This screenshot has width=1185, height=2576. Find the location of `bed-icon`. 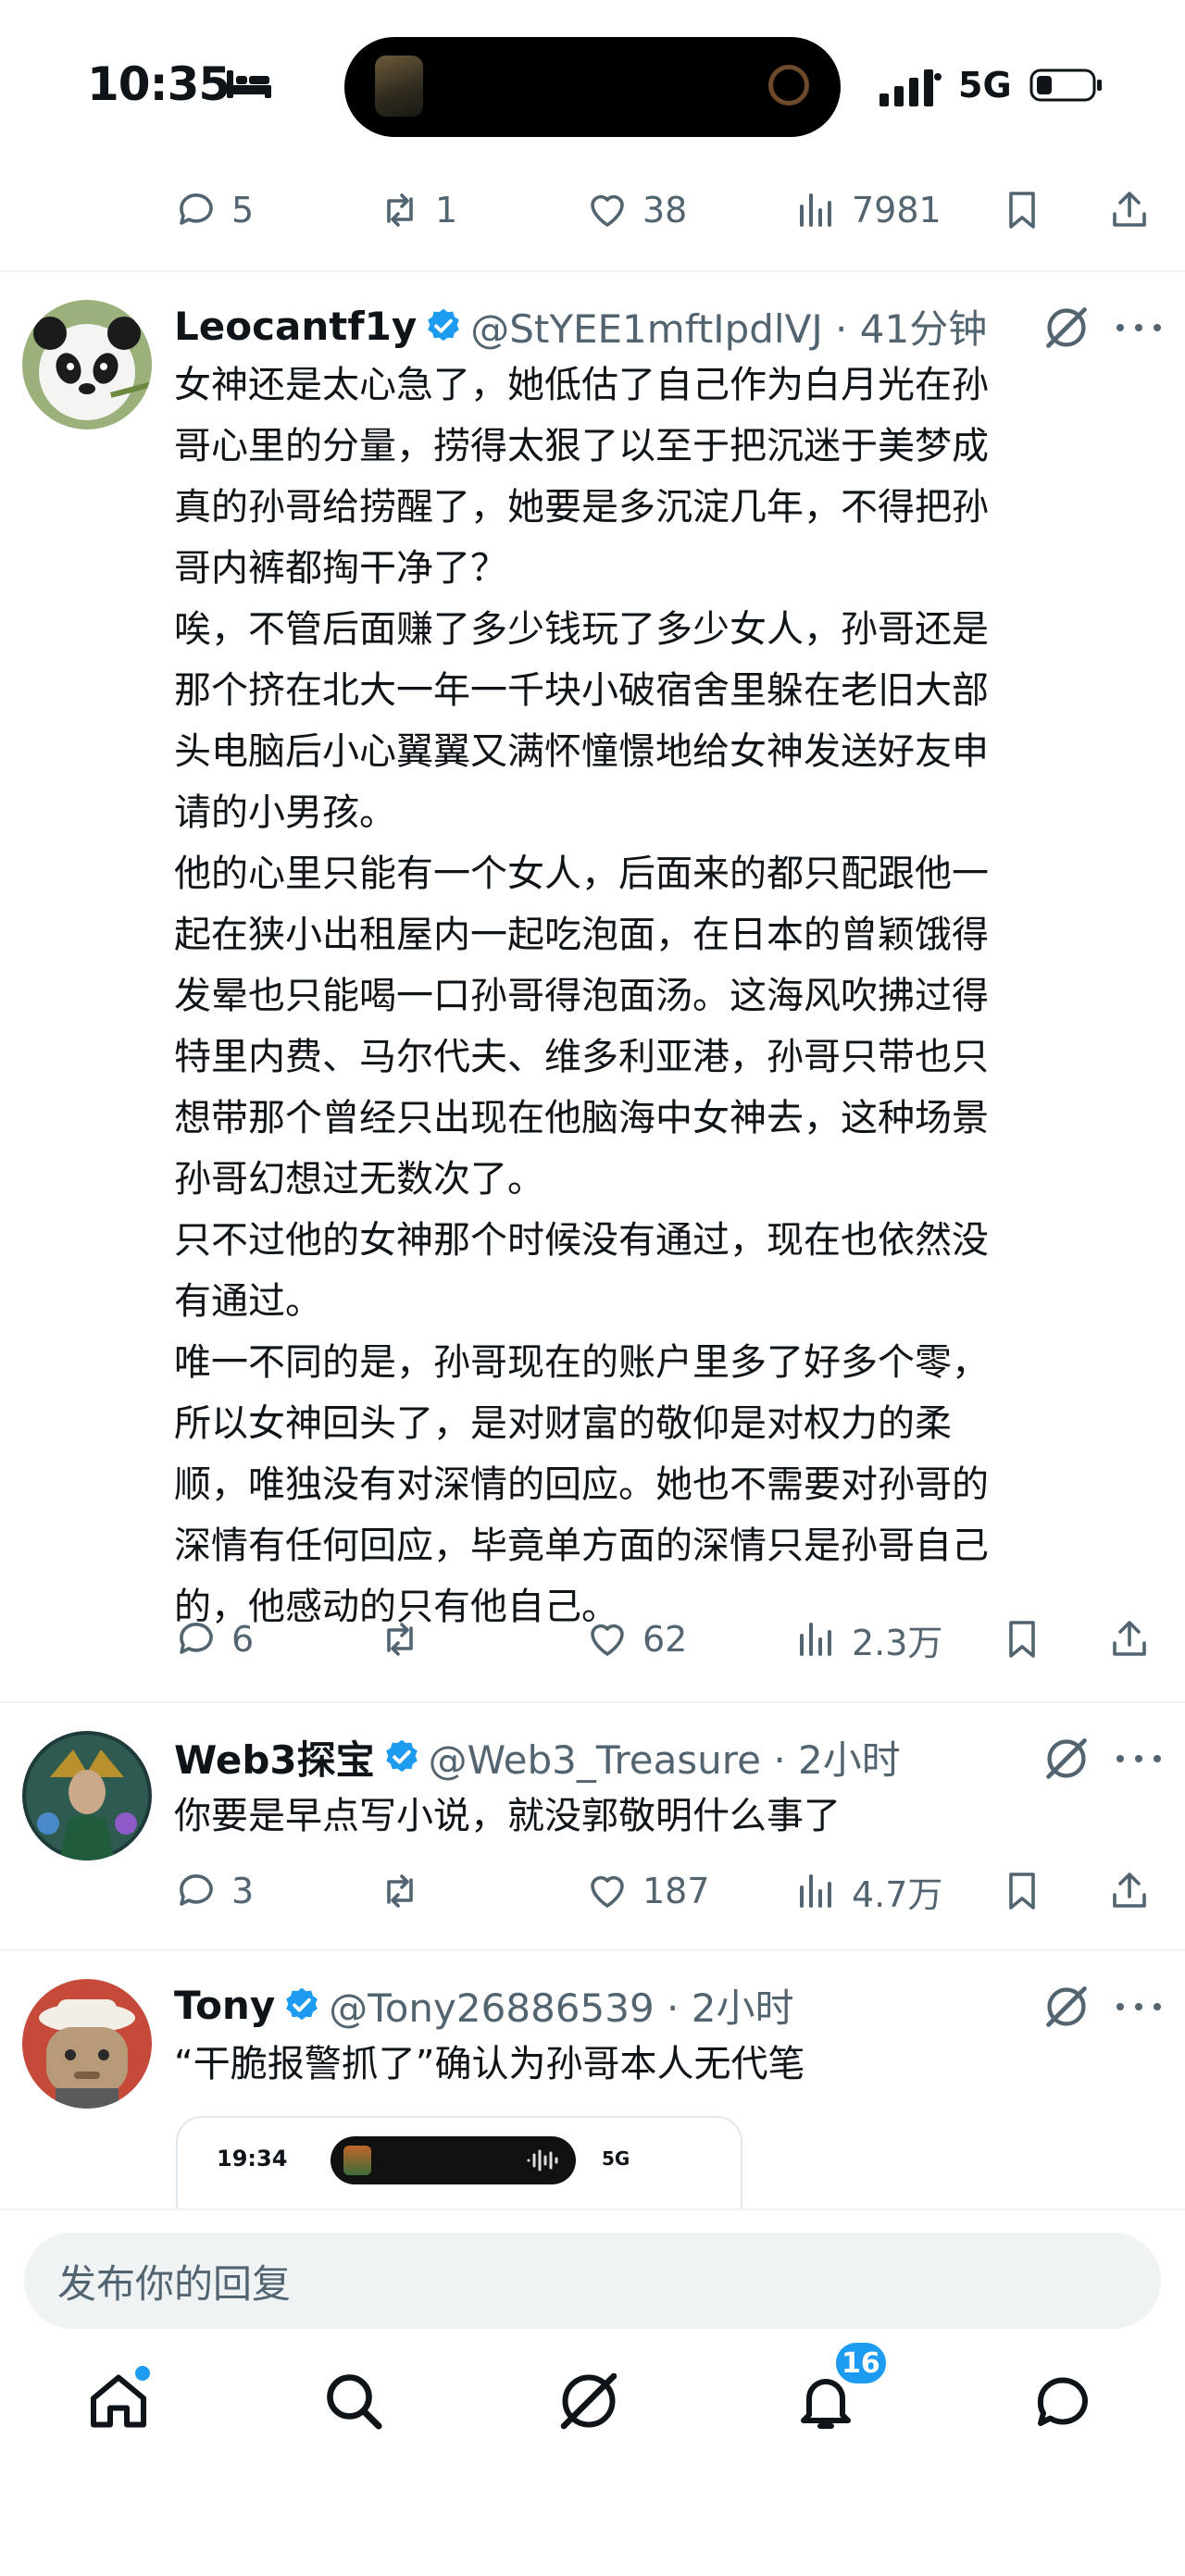

bed-icon is located at coordinates (249, 84).